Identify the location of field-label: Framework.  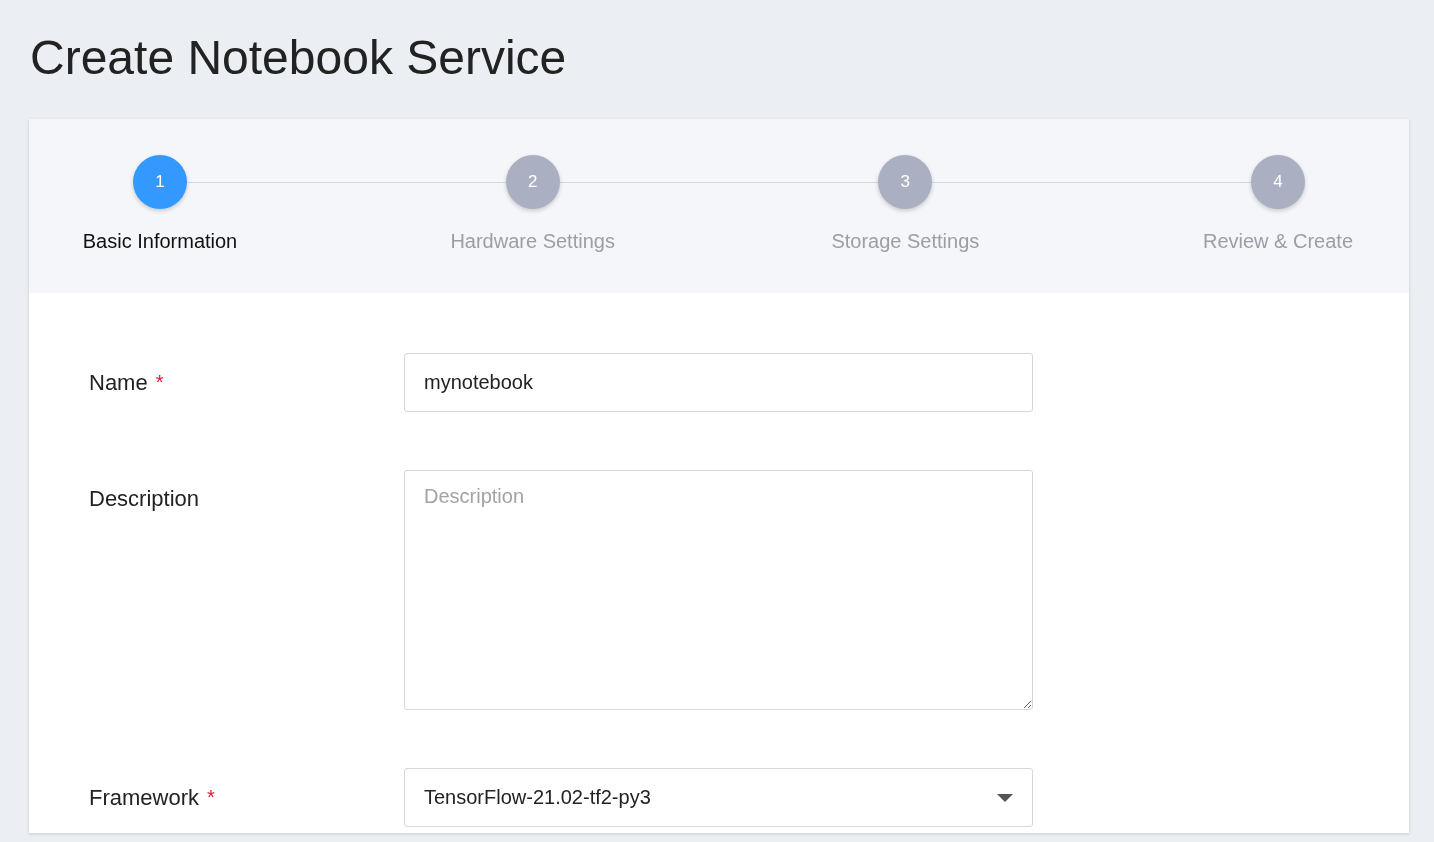
(144, 797).